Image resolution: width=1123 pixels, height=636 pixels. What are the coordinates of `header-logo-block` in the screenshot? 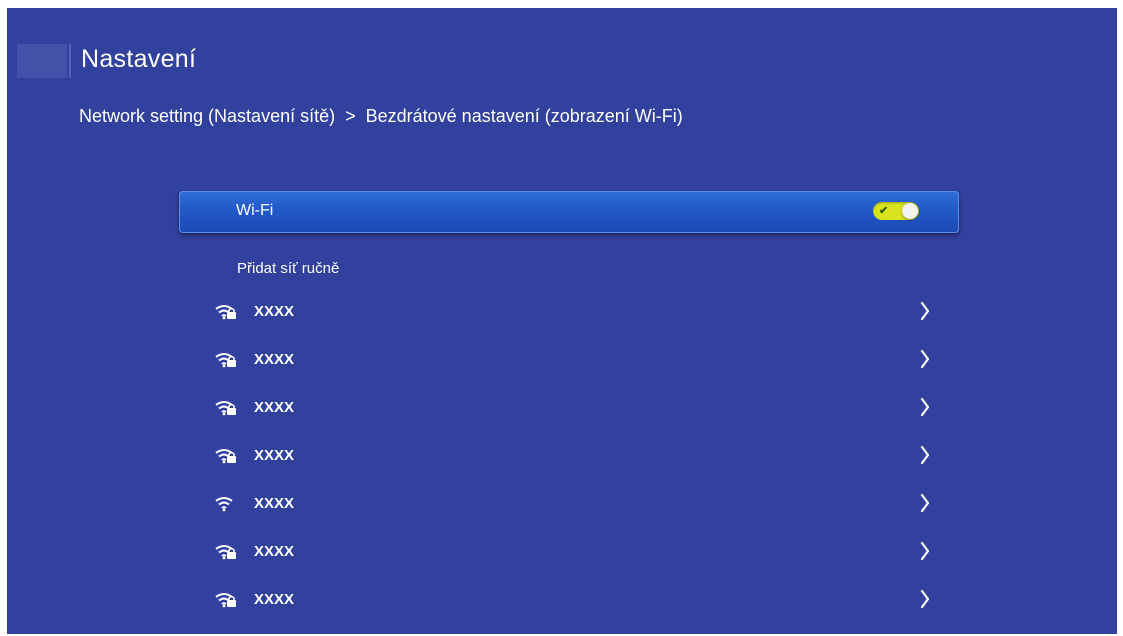 It's located at (42, 61).